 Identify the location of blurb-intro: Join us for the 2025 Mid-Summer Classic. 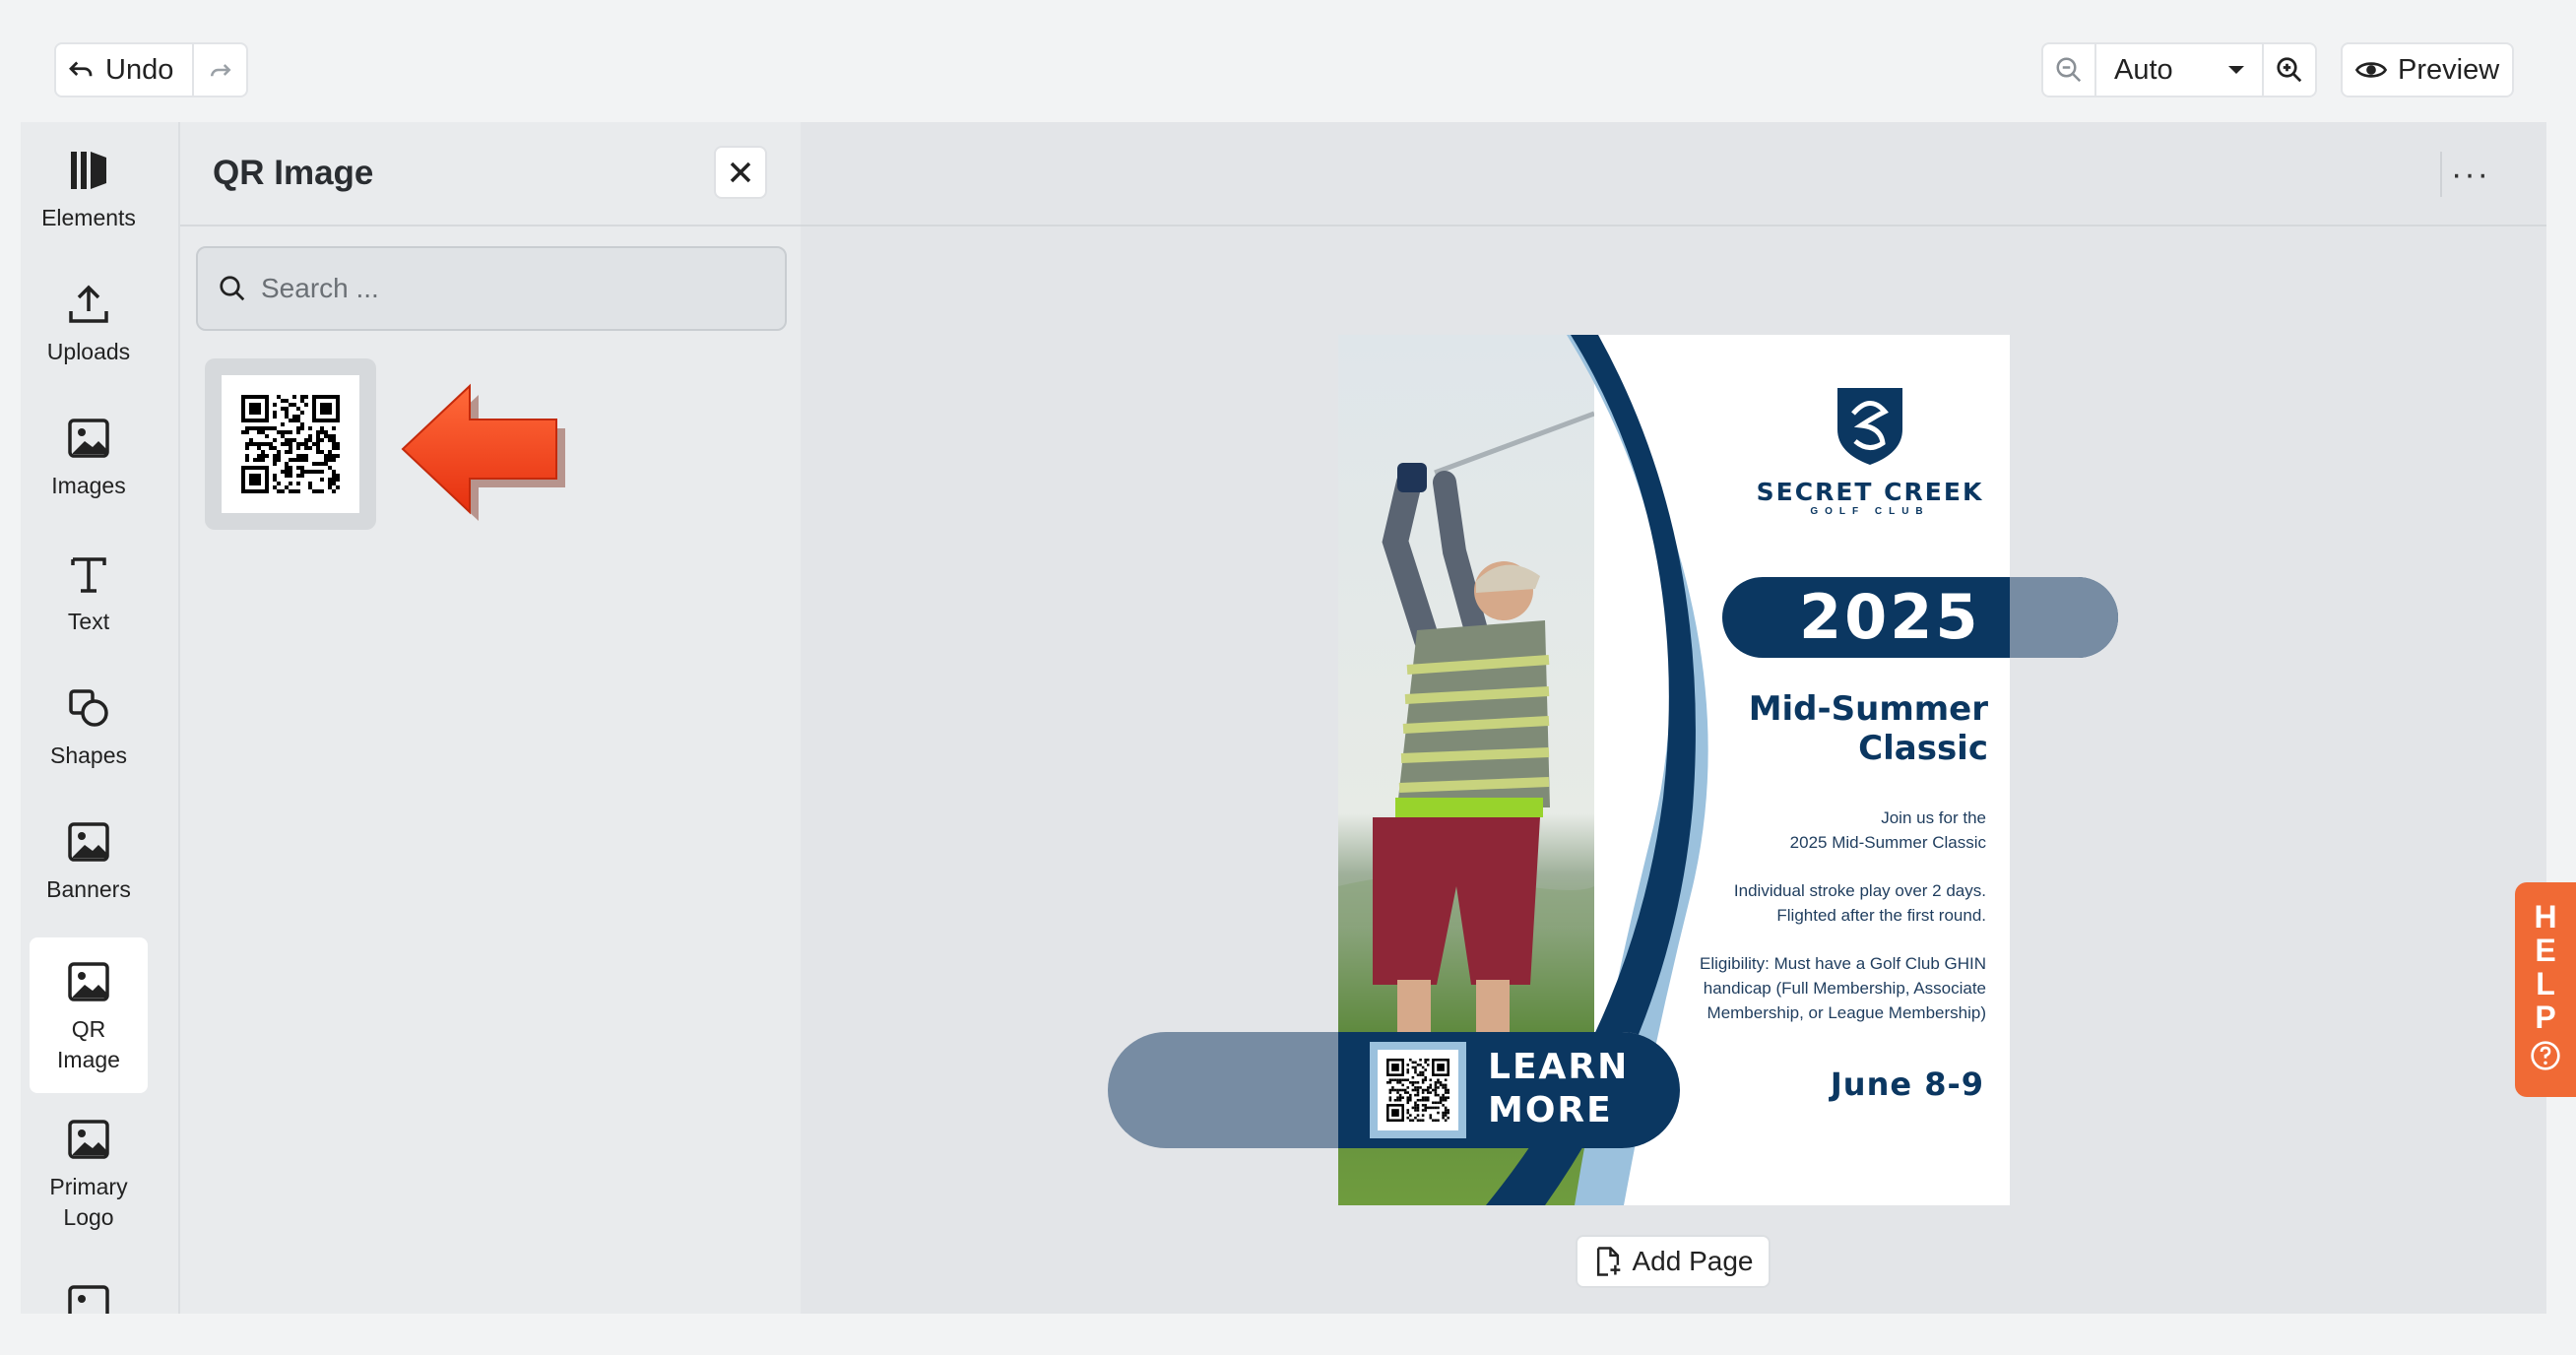
(1888, 830).